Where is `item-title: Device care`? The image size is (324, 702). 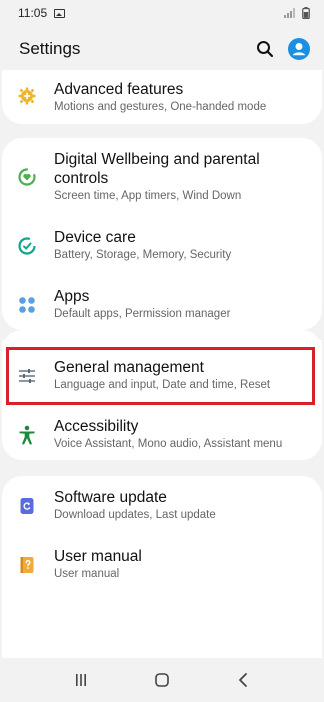
item-title: Device care is located at coordinates (95, 237).